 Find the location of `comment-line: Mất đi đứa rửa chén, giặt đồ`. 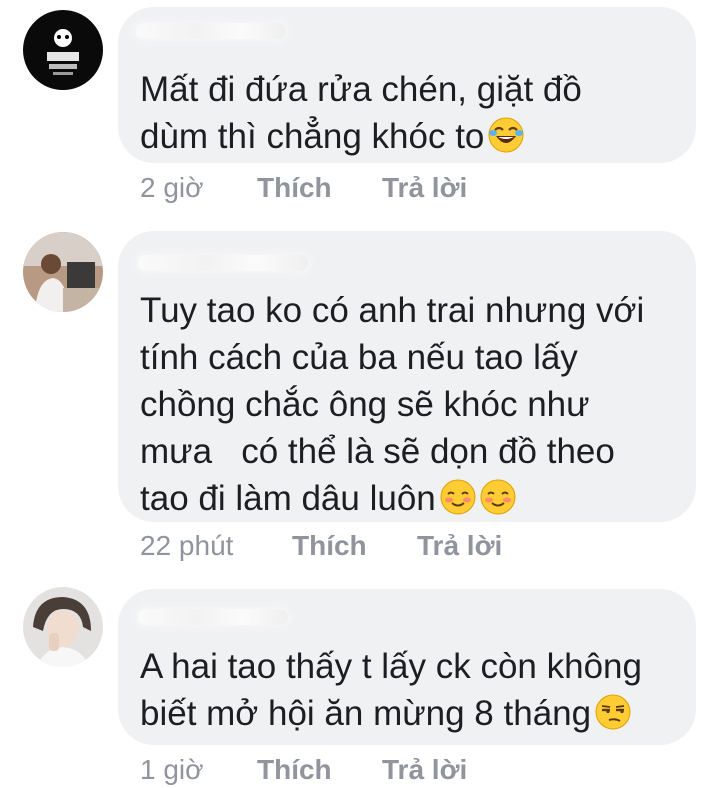

comment-line: Mất đi đứa rửa chén, giặt đồ is located at coordinates (361, 89).